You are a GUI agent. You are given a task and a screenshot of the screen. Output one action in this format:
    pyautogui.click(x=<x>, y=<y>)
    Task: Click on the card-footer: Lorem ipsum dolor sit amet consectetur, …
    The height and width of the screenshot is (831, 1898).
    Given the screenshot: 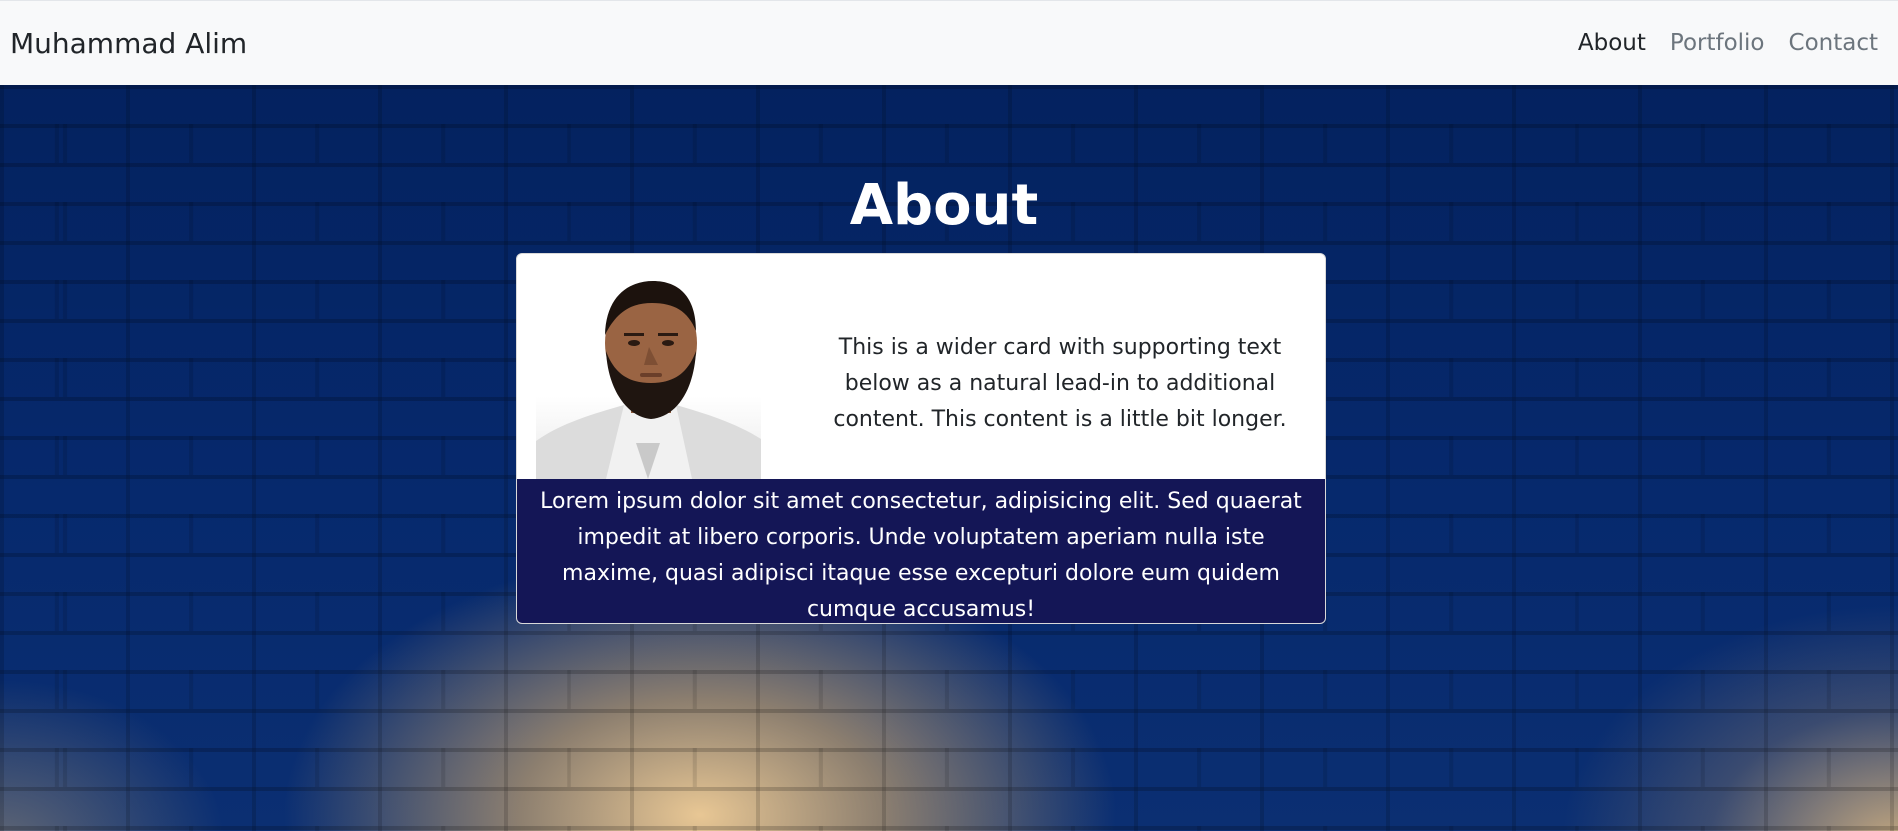 What is the action you would take?
    pyautogui.click(x=921, y=551)
    